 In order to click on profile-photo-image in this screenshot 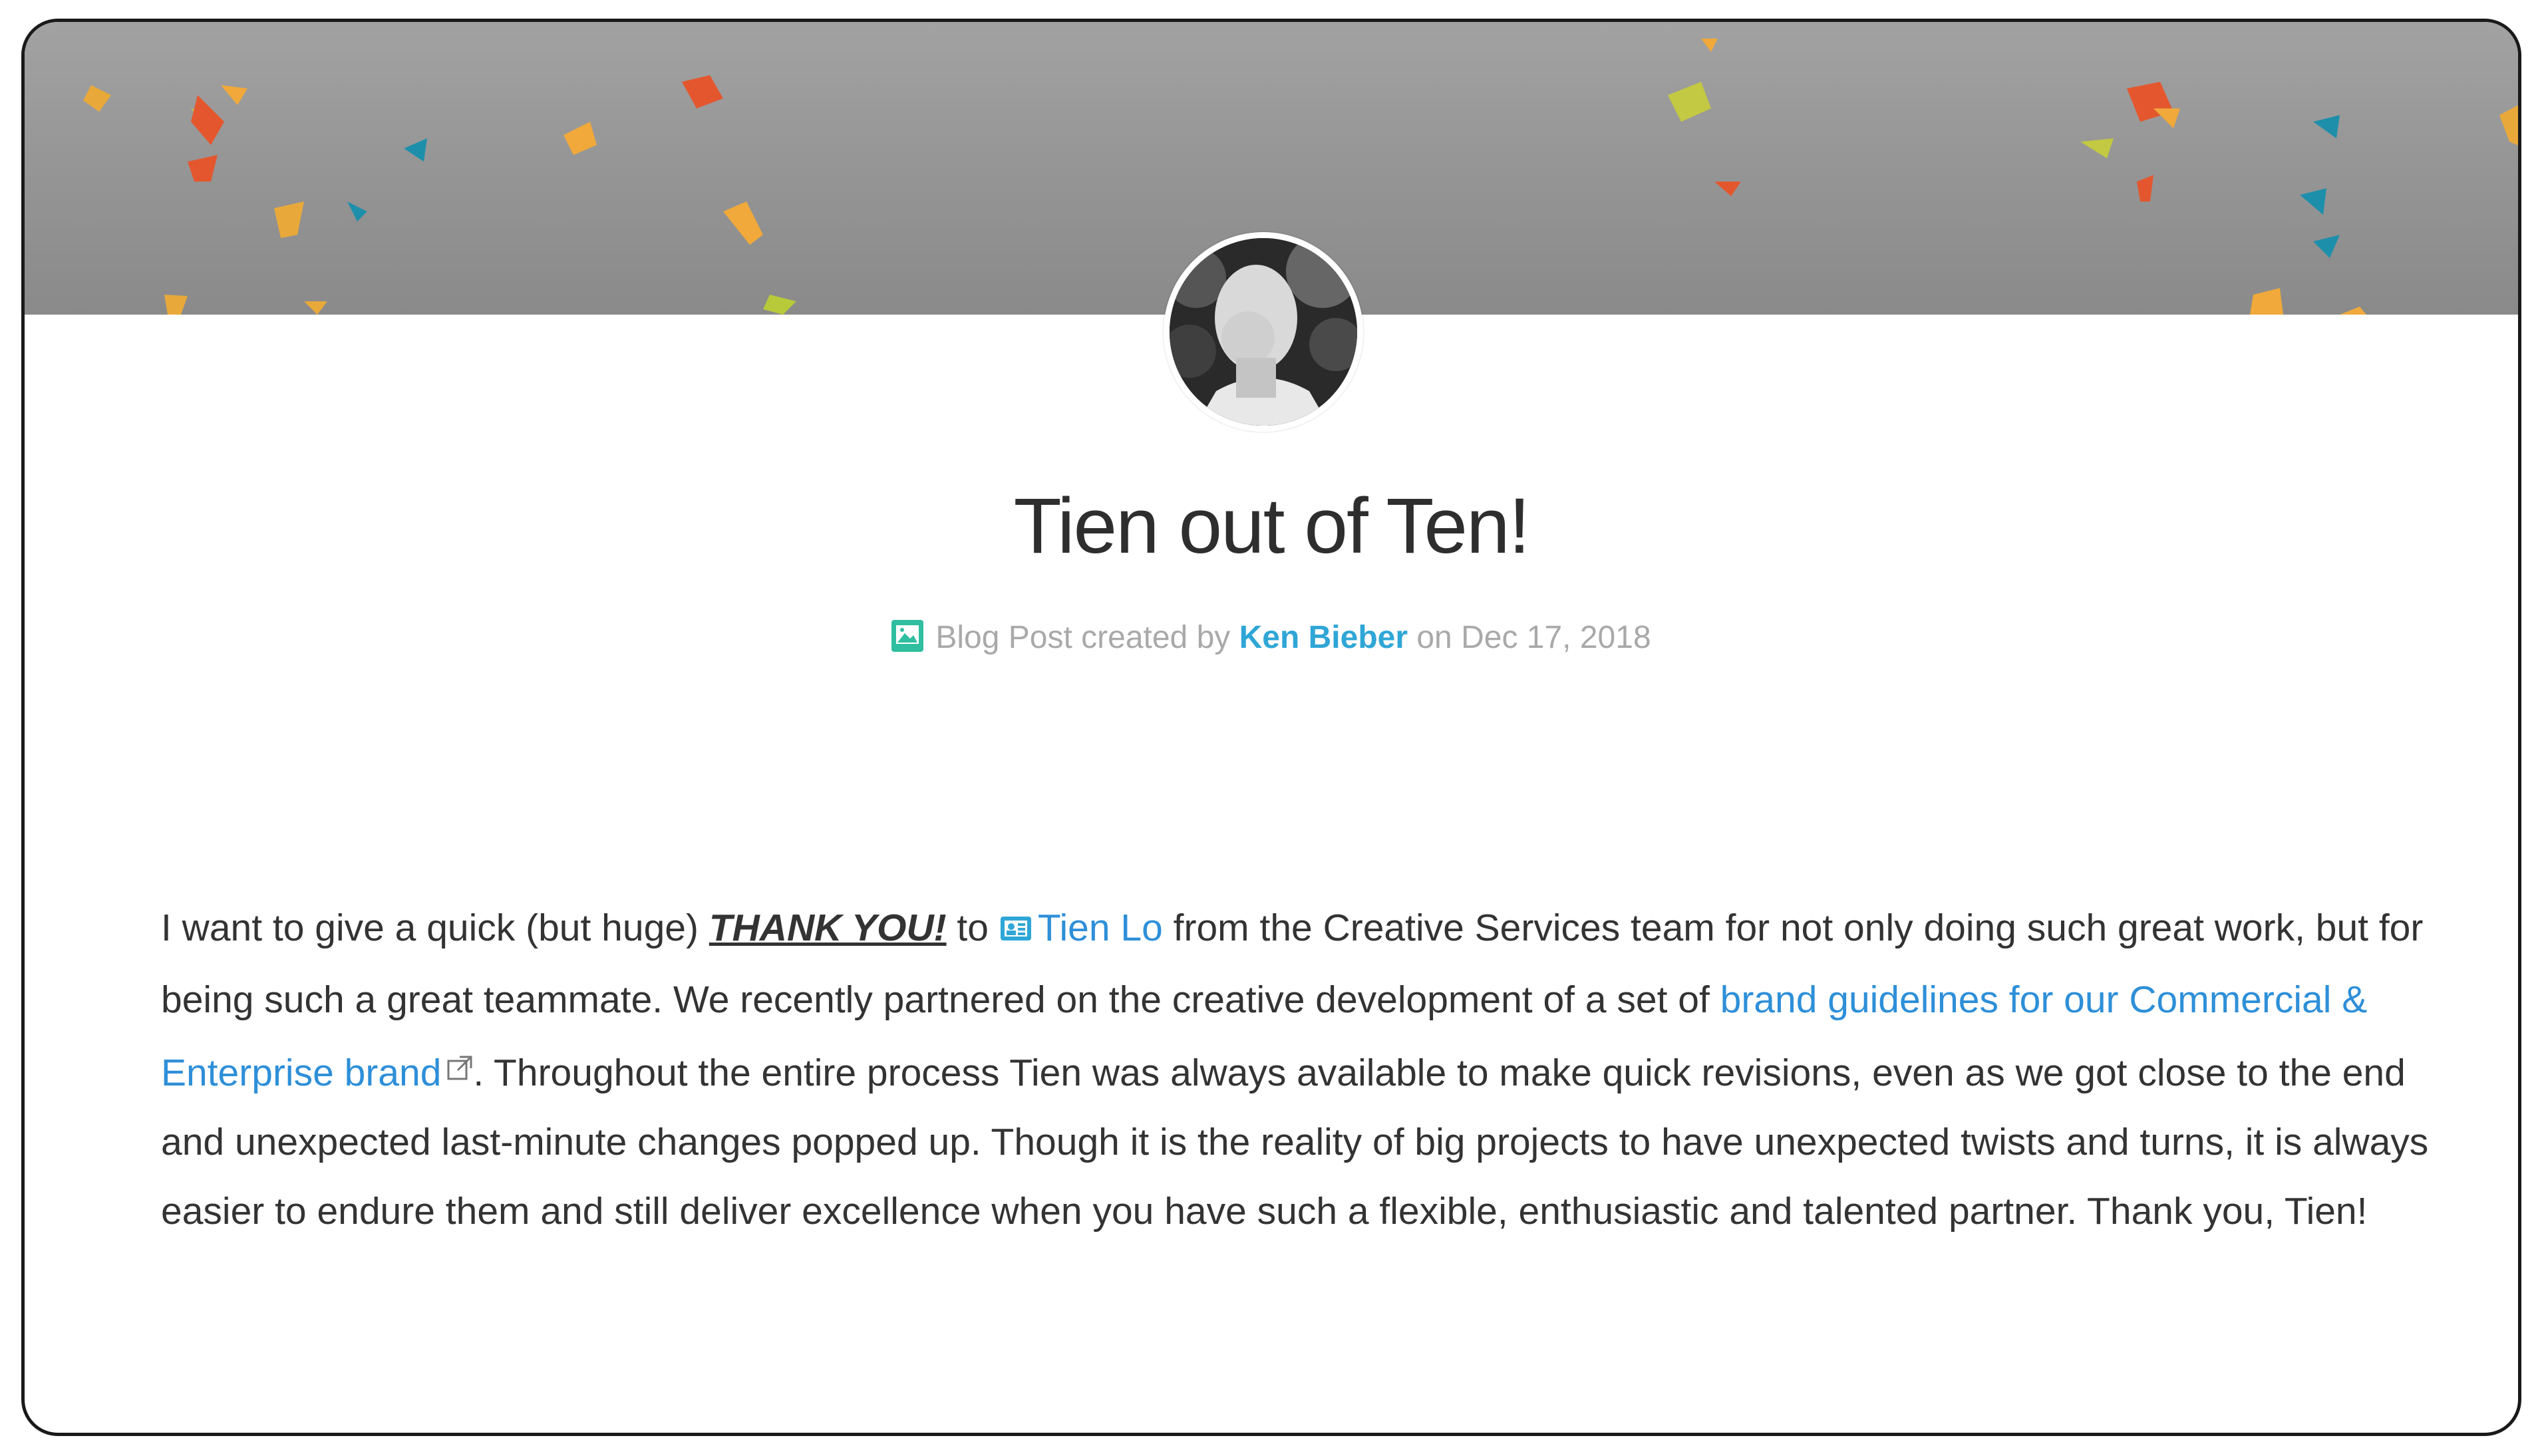, I will do `click(1263, 332)`.